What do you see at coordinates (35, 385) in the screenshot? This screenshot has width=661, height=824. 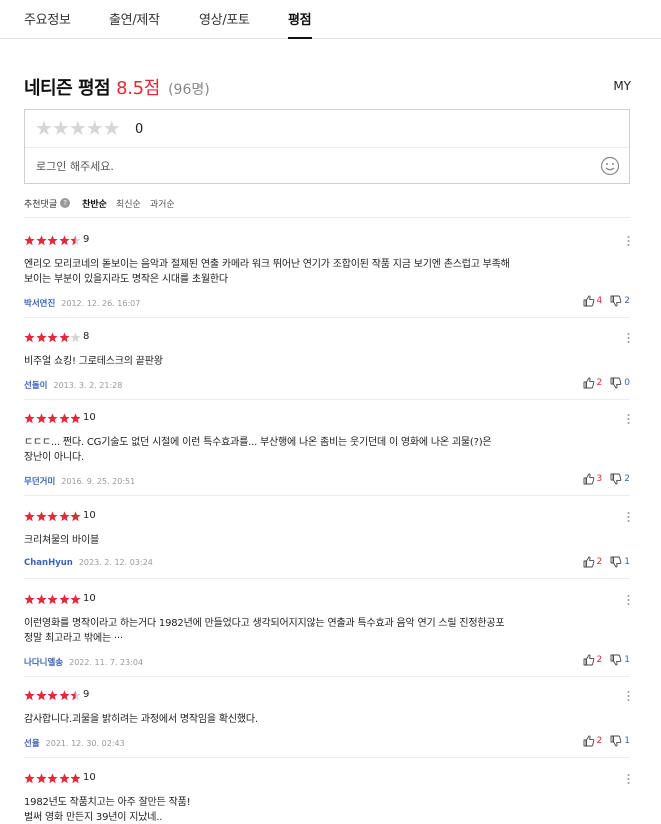 I see `review-author: 선돌이` at bounding box center [35, 385].